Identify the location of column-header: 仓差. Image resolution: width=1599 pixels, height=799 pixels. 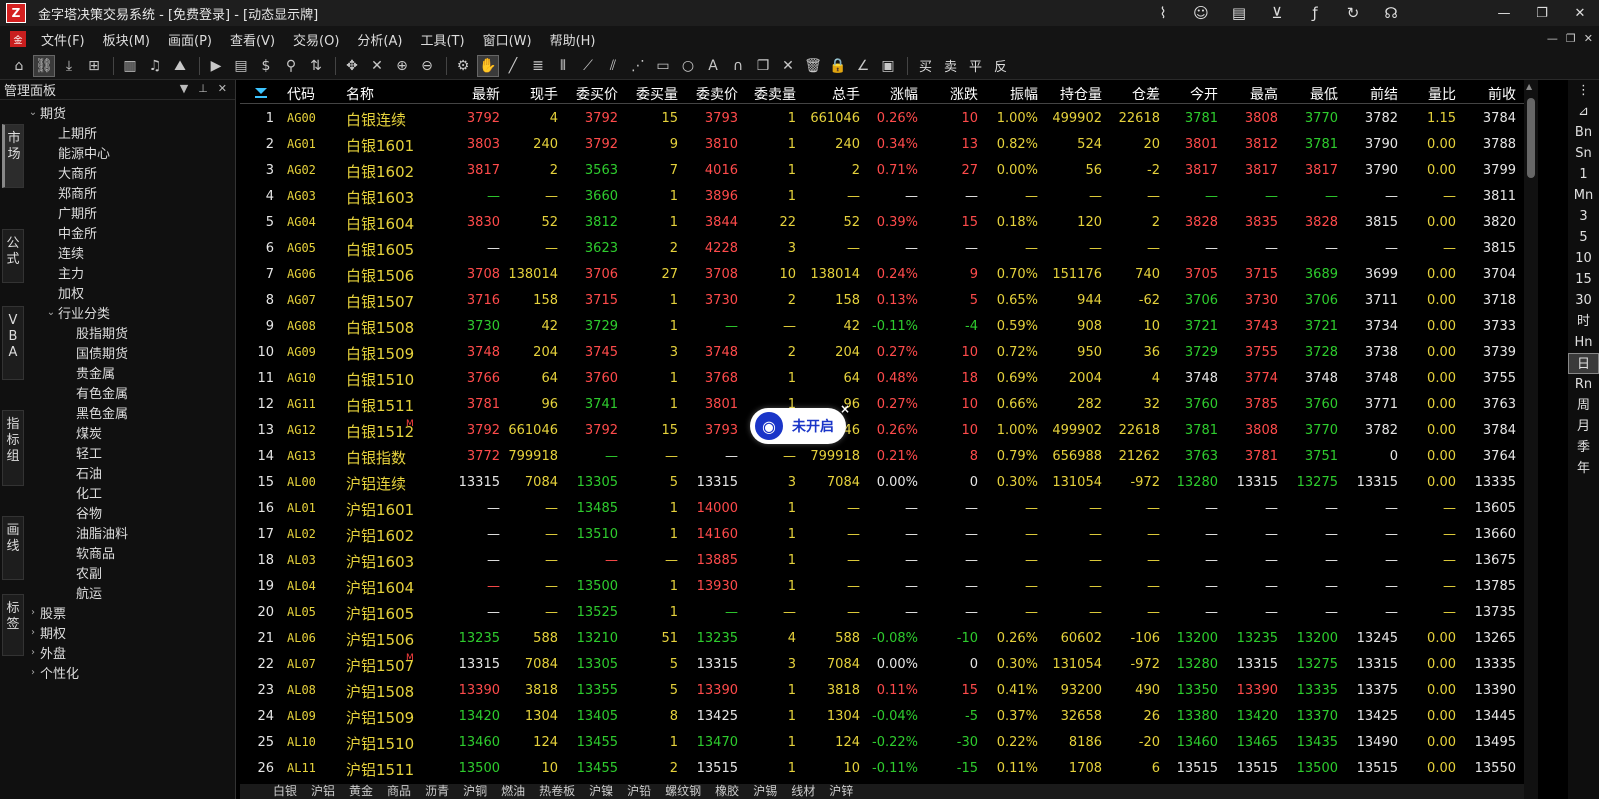
(1130, 94).